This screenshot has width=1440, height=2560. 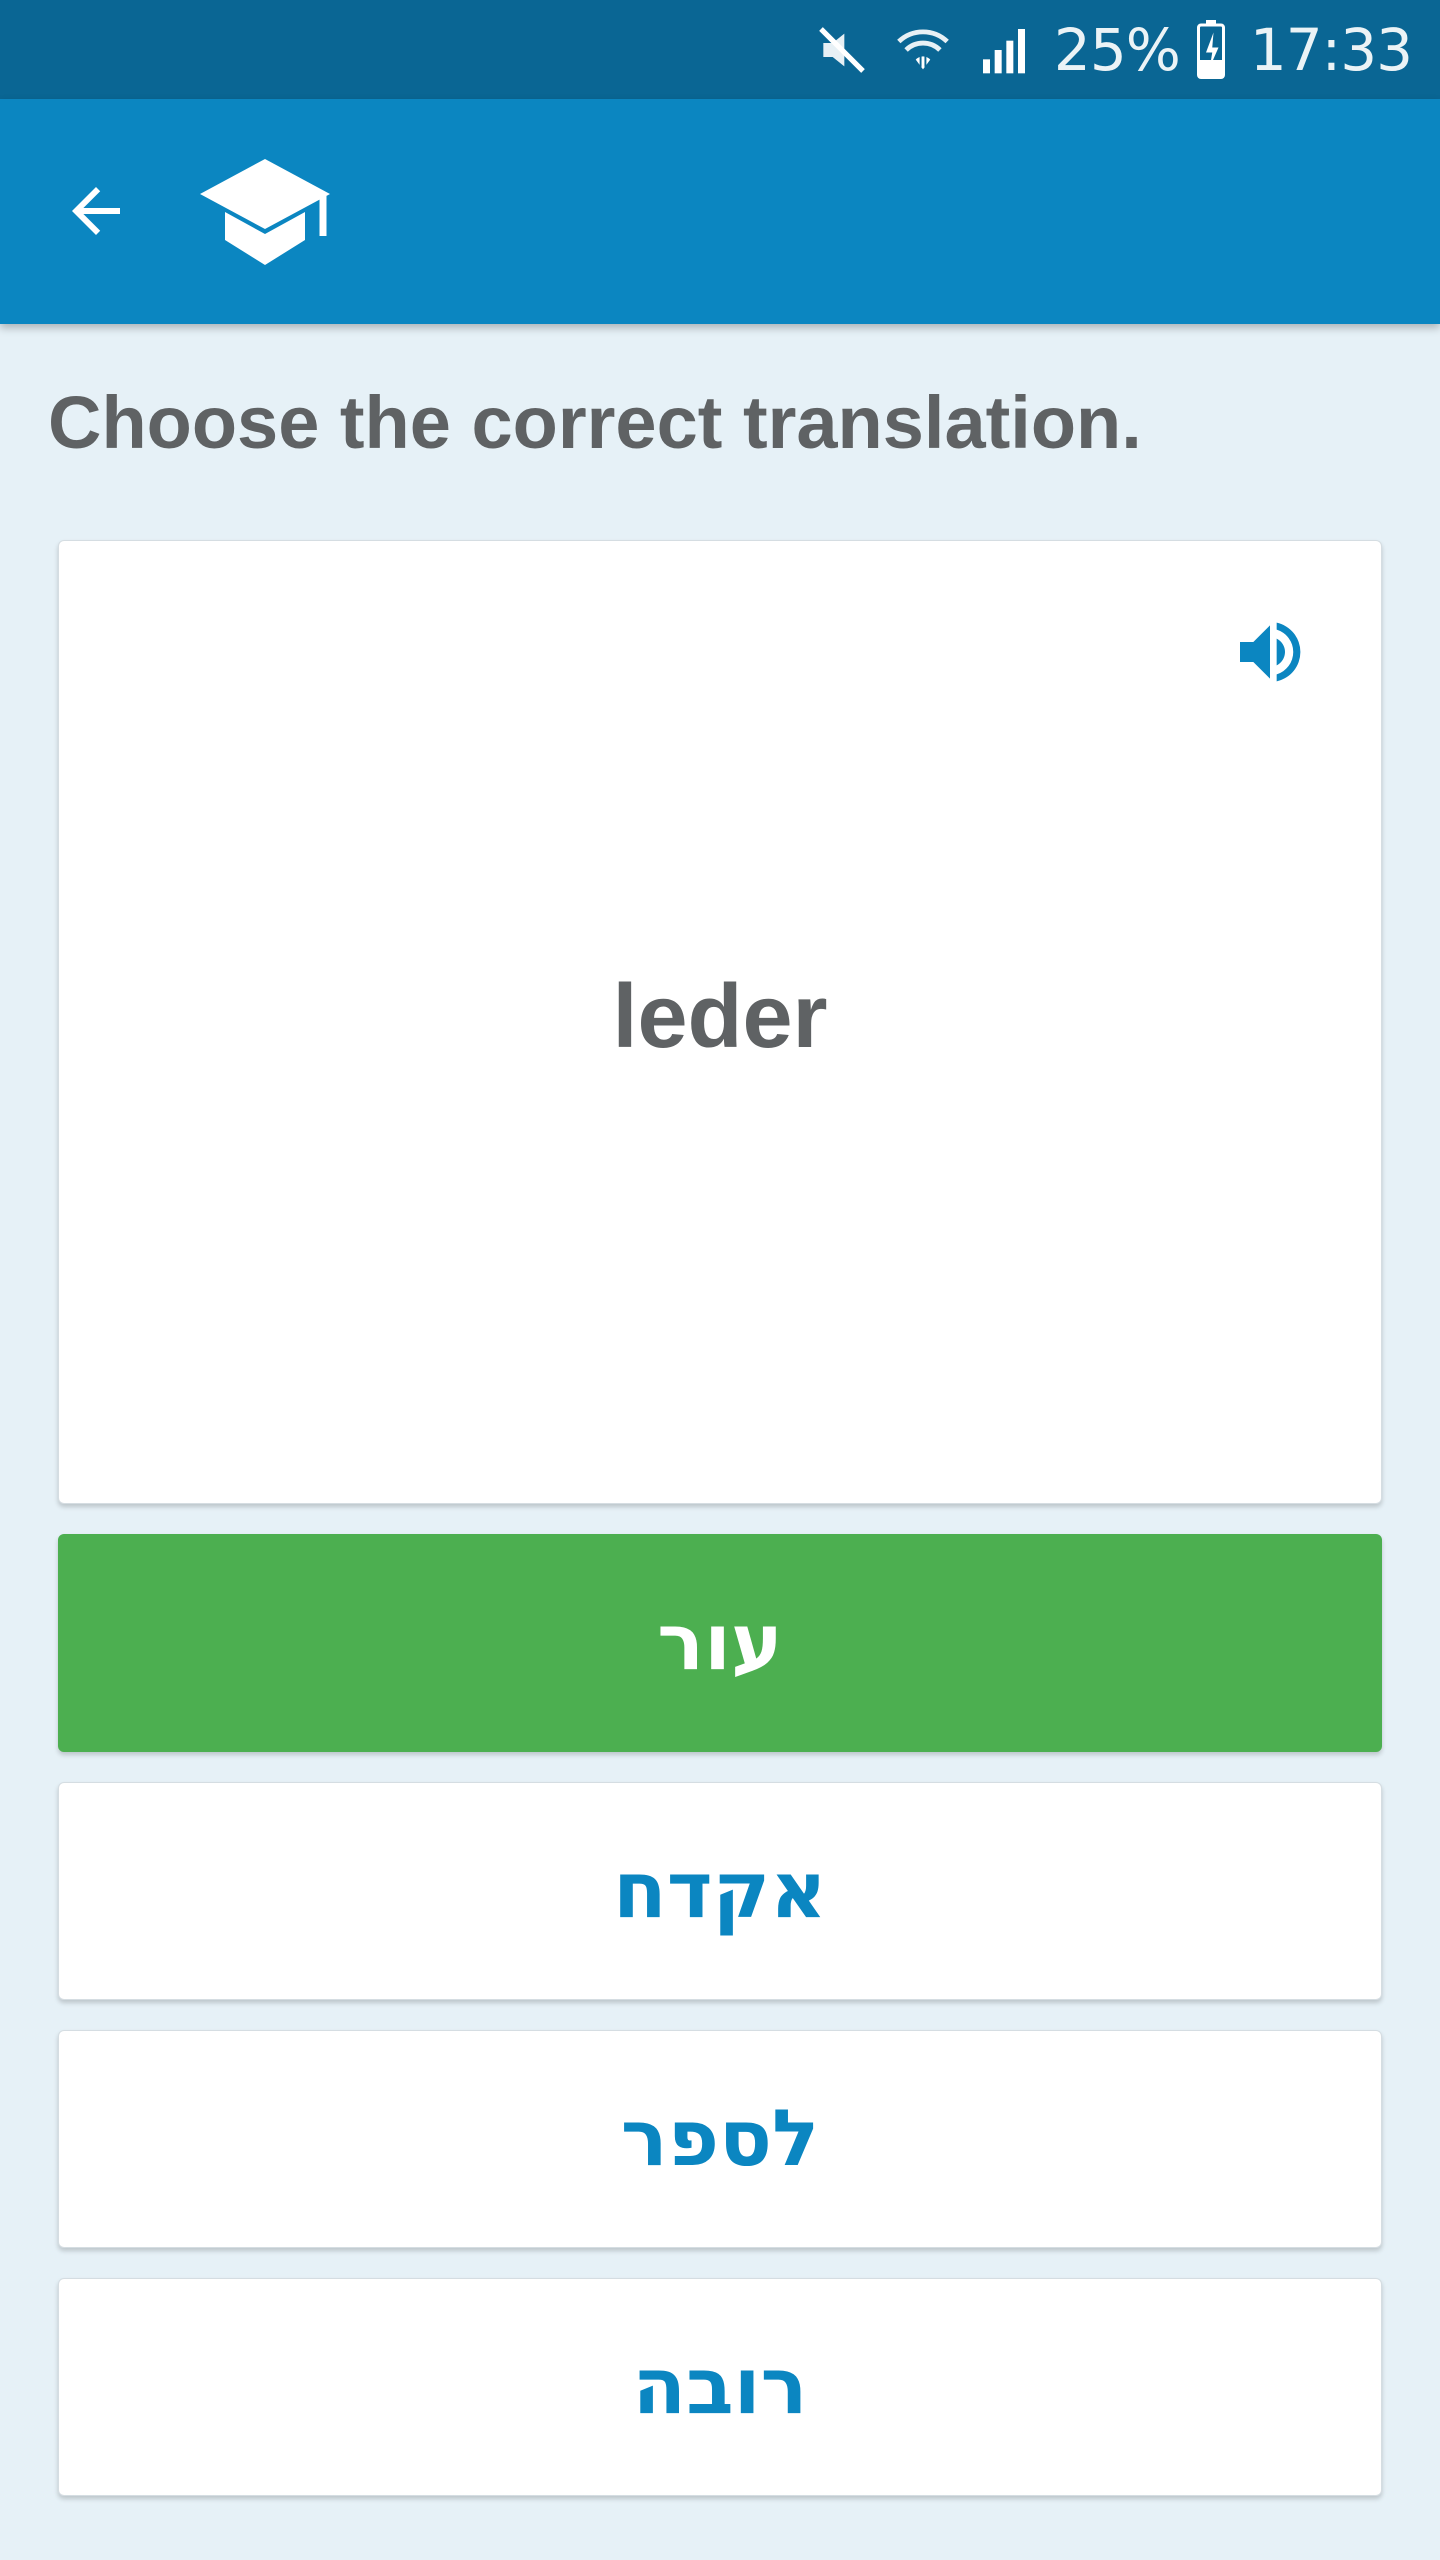 I want to click on wifi-icon, so click(x=923, y=50).